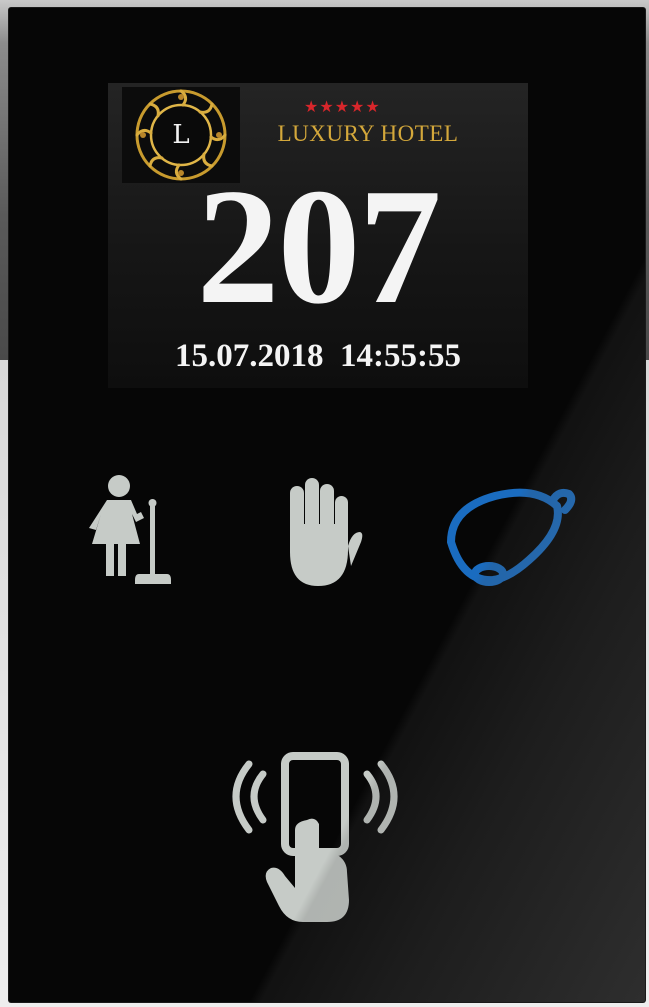 The height and width of the screenshot is (1007, 649). What do you see at coordinates (319, 246) in the screenshot?
I see `room-number: 207` at bounding box center [319, 246].